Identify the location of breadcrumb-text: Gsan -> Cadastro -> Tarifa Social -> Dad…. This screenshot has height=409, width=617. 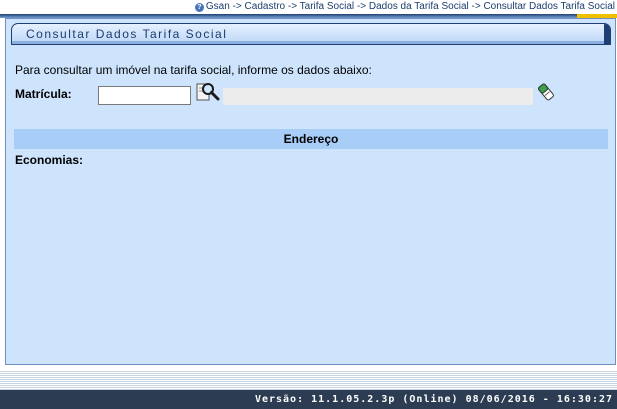
(411, 6).